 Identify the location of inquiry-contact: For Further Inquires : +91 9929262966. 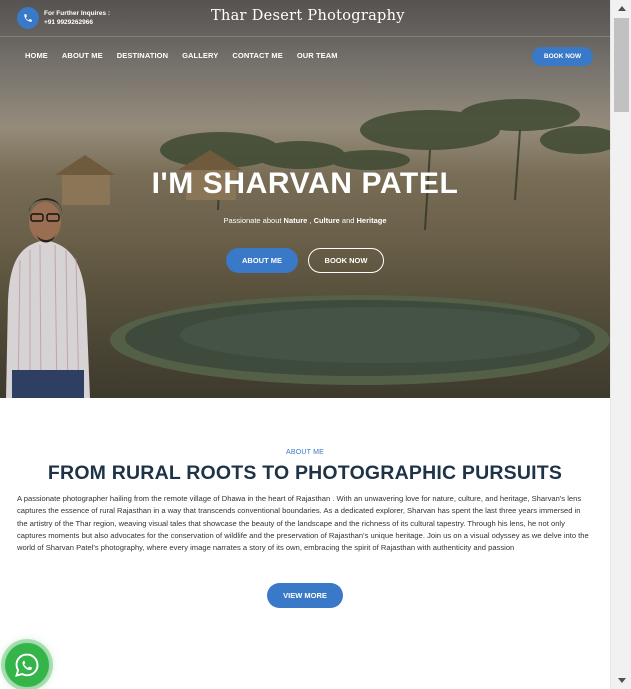
(77, 18).